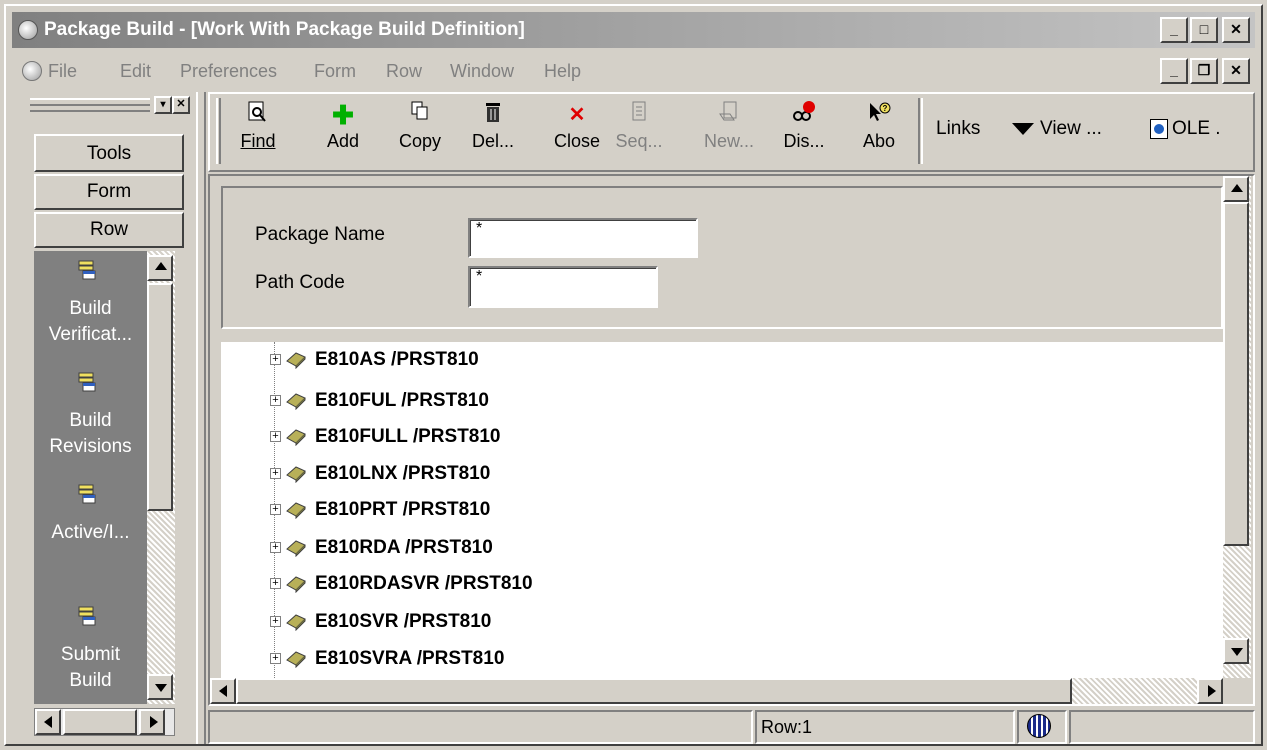 The height and width of the screenshot is (750, 1267). I want to click on mdi-restore-button: ❐, so click(1204, 71).